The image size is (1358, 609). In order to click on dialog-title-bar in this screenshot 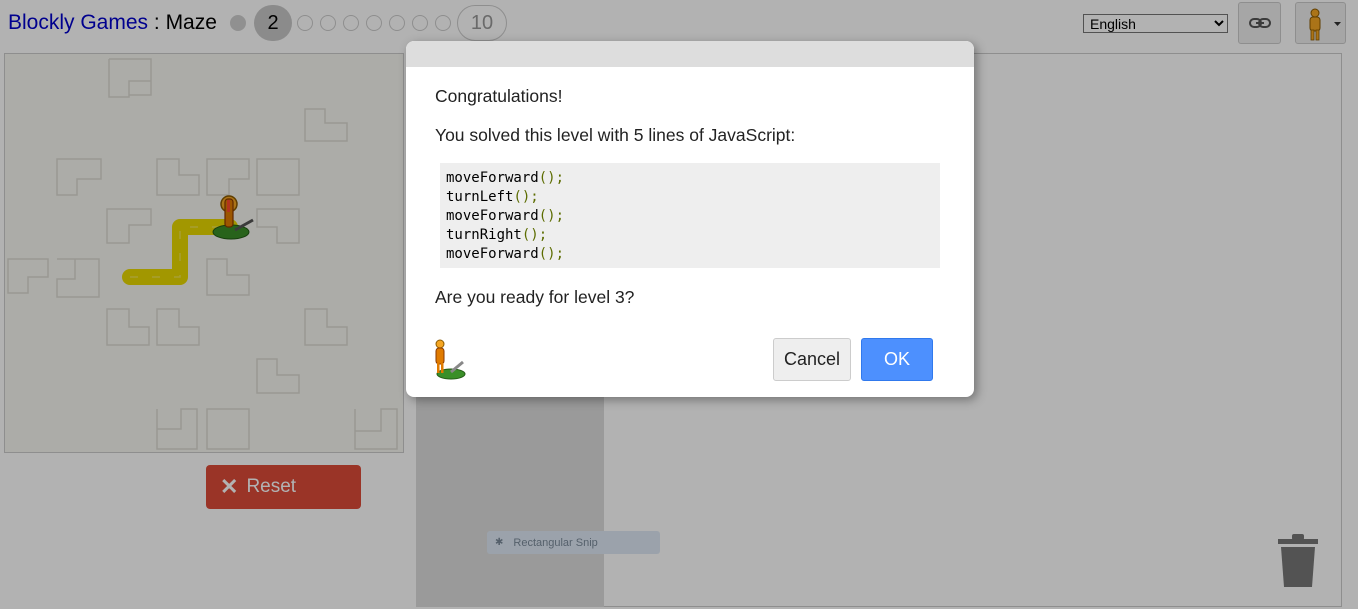, I will do `click(690, 54)`.